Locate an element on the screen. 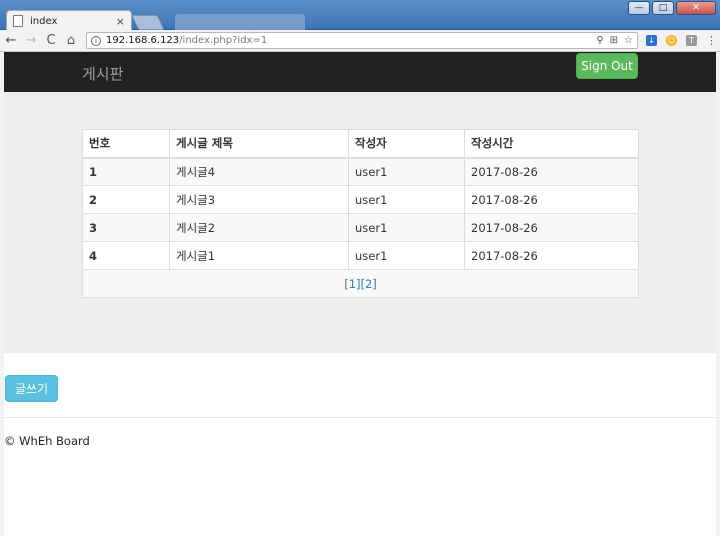 Image resolution: width=720 pixels, height=536 pixels. download-extension-icon: ↓ is located at coordinates (651, 40).